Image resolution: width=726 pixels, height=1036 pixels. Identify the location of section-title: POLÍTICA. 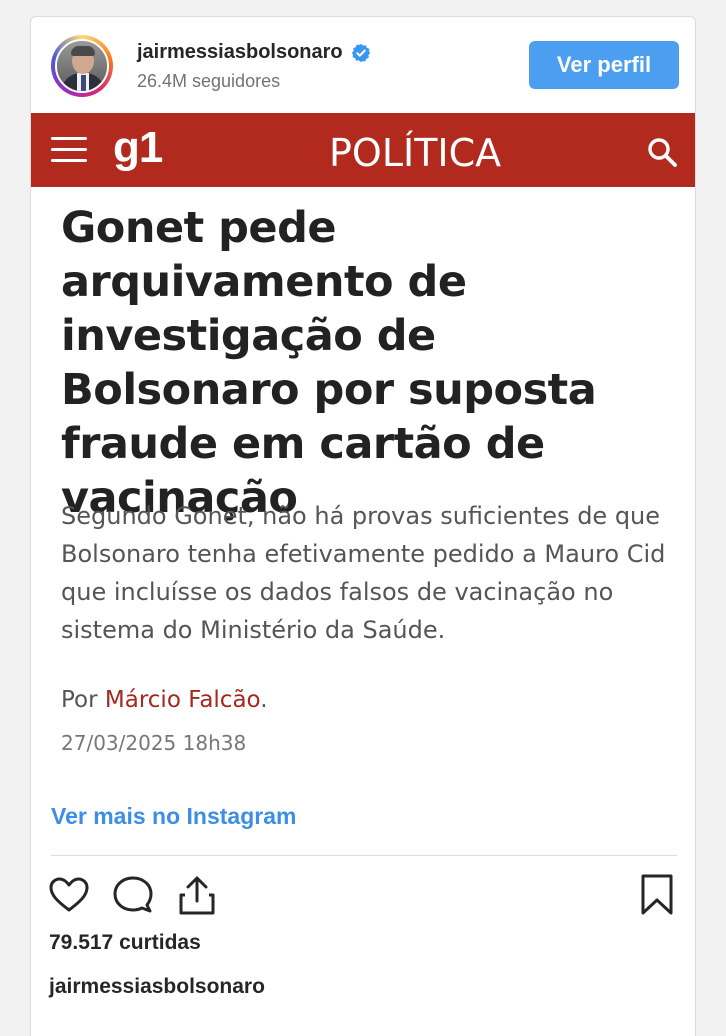
(415, 153).